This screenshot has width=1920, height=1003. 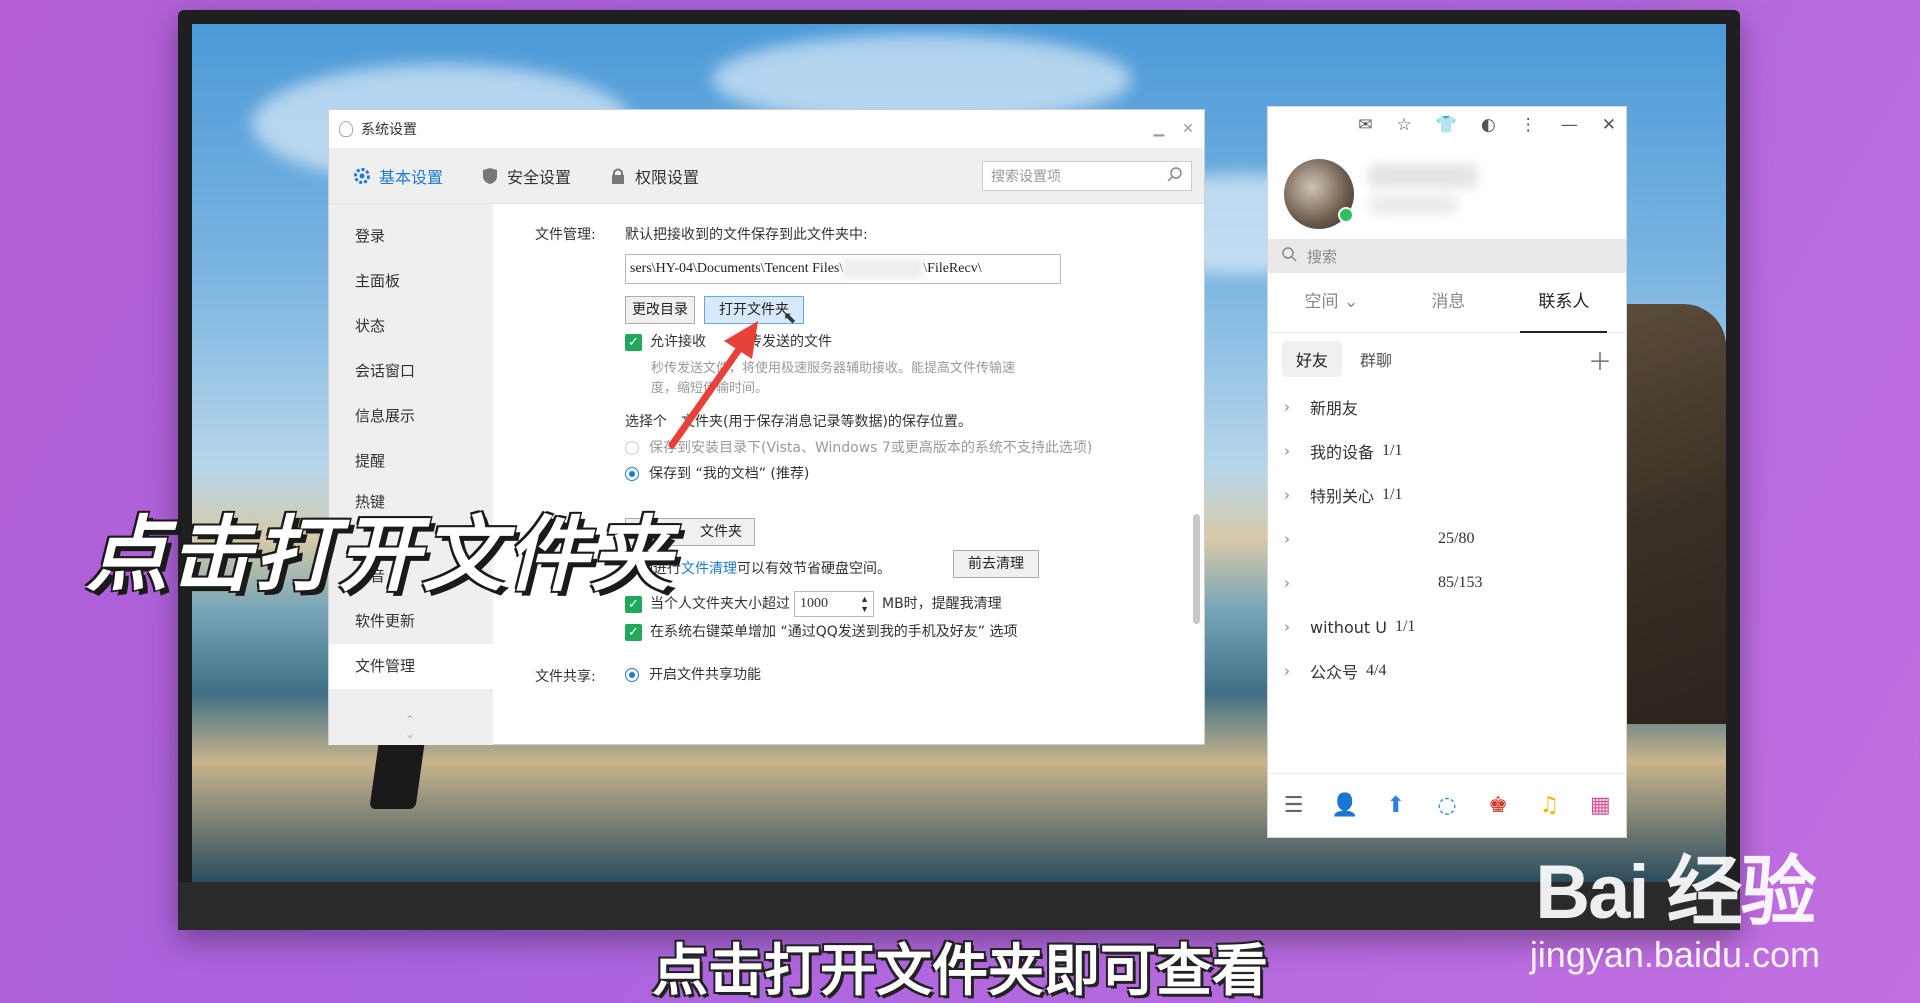 I want to click on subtab-groups: 群聊, so click(x=1376, y=359).